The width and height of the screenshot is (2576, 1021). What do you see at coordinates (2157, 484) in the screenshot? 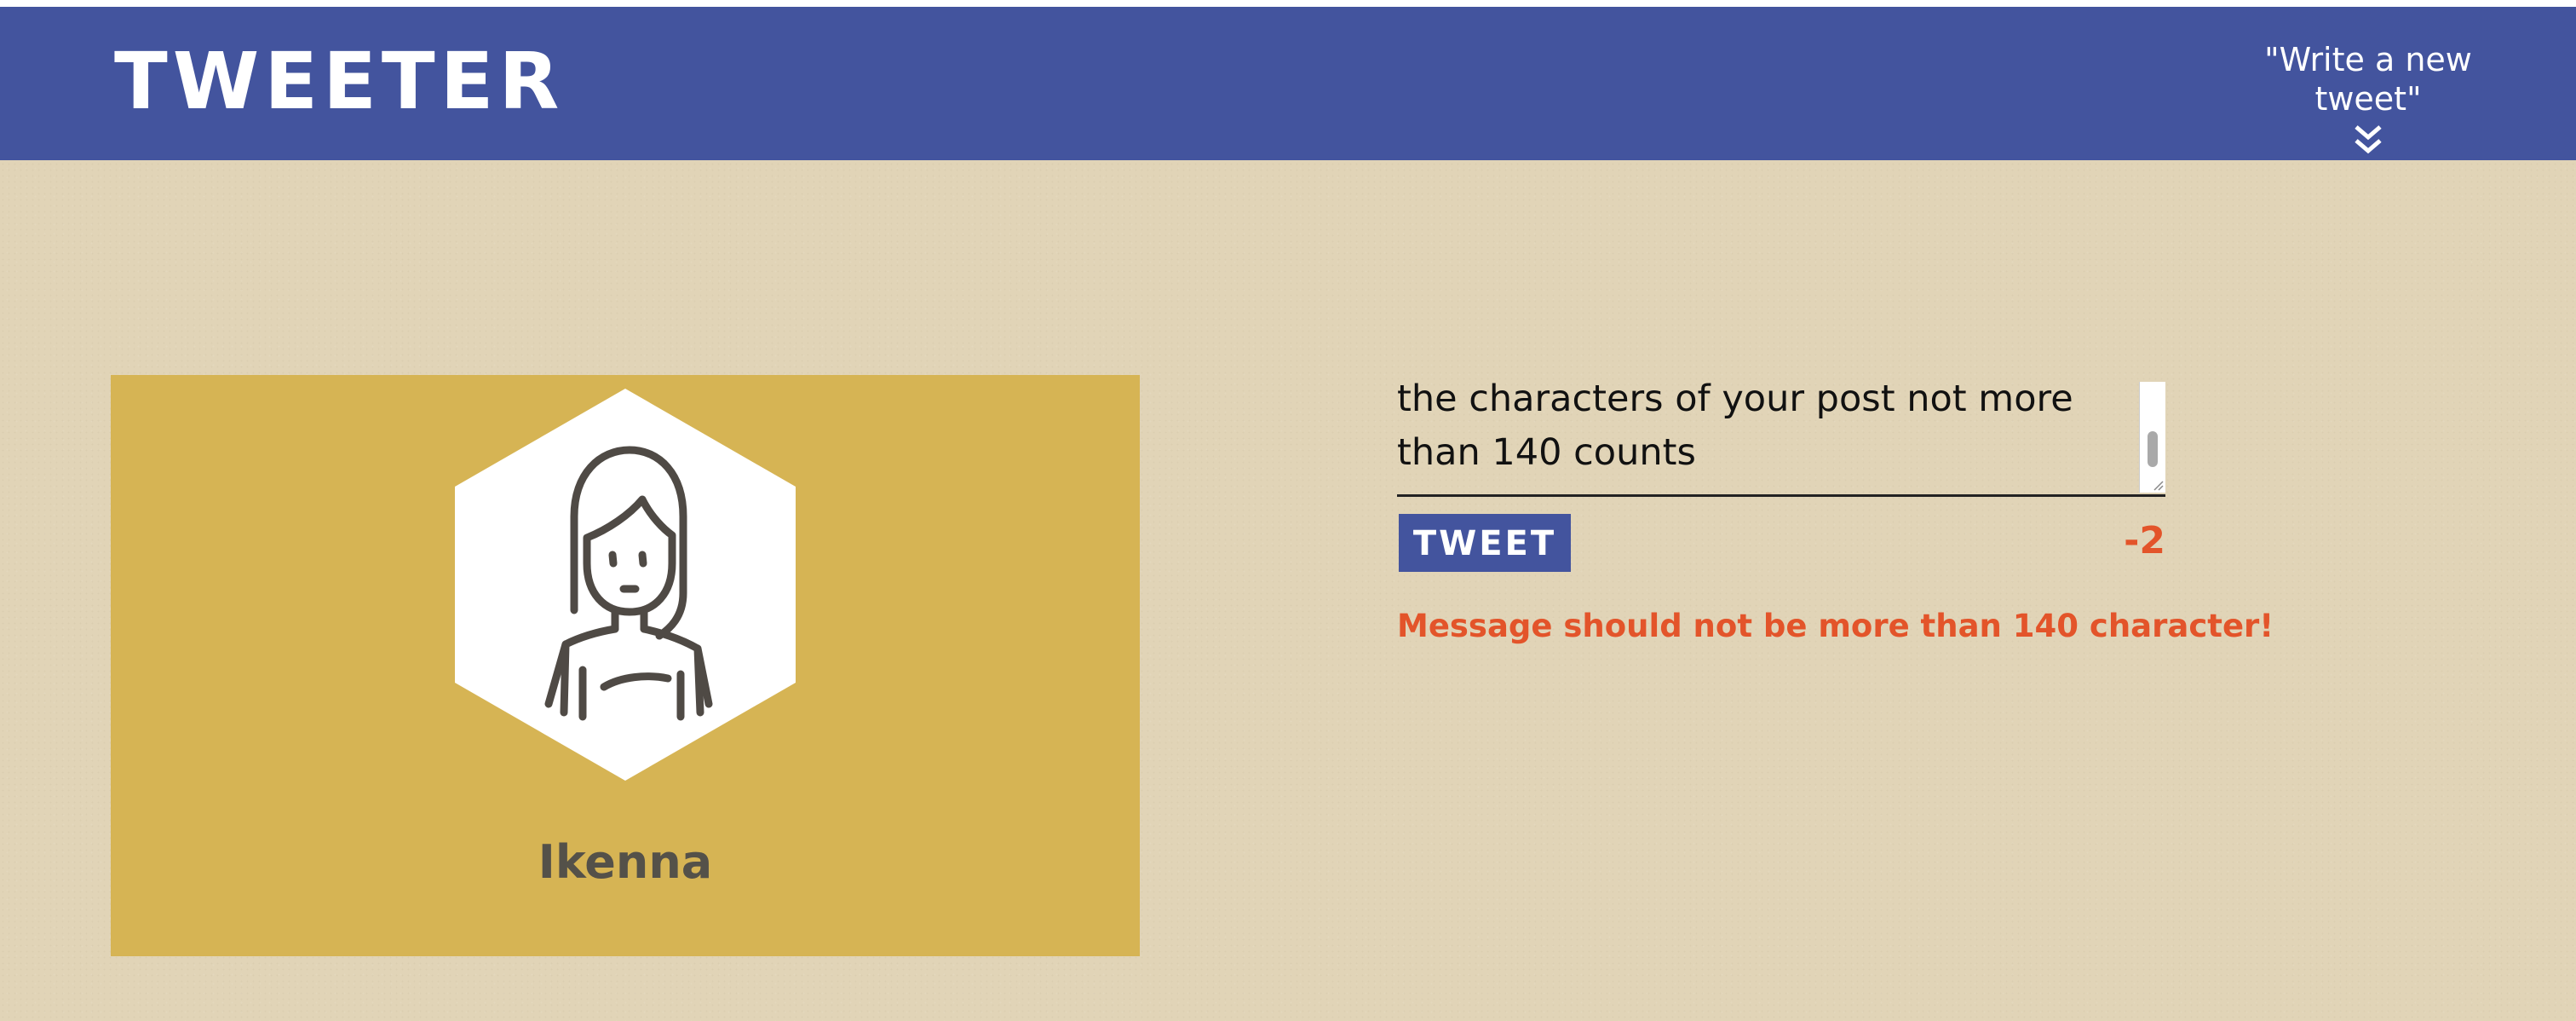
I see `resize-grip-icon` at bounding box center [2157, 484].